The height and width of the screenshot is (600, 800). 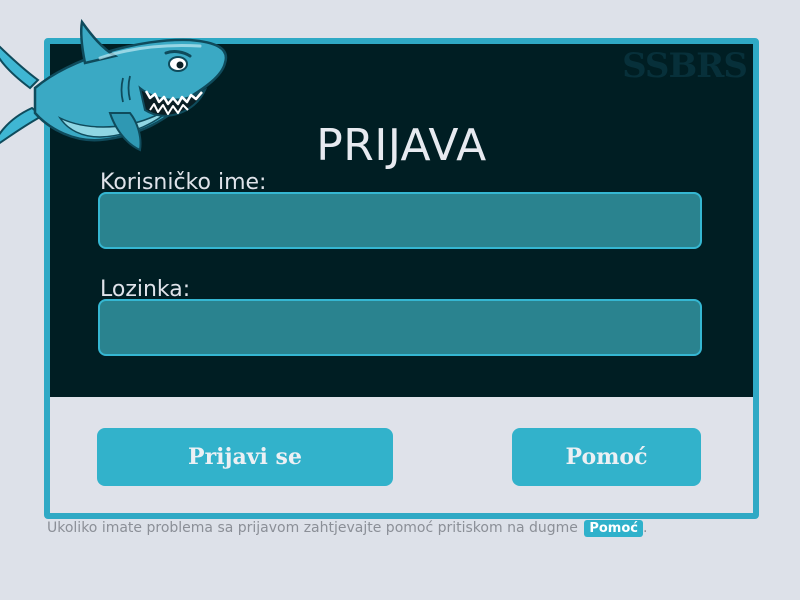 What do you see at coordinates (245, 457) in the screenshot?
I see `login-button: Prijavi se` at bounding box center [245, 457].